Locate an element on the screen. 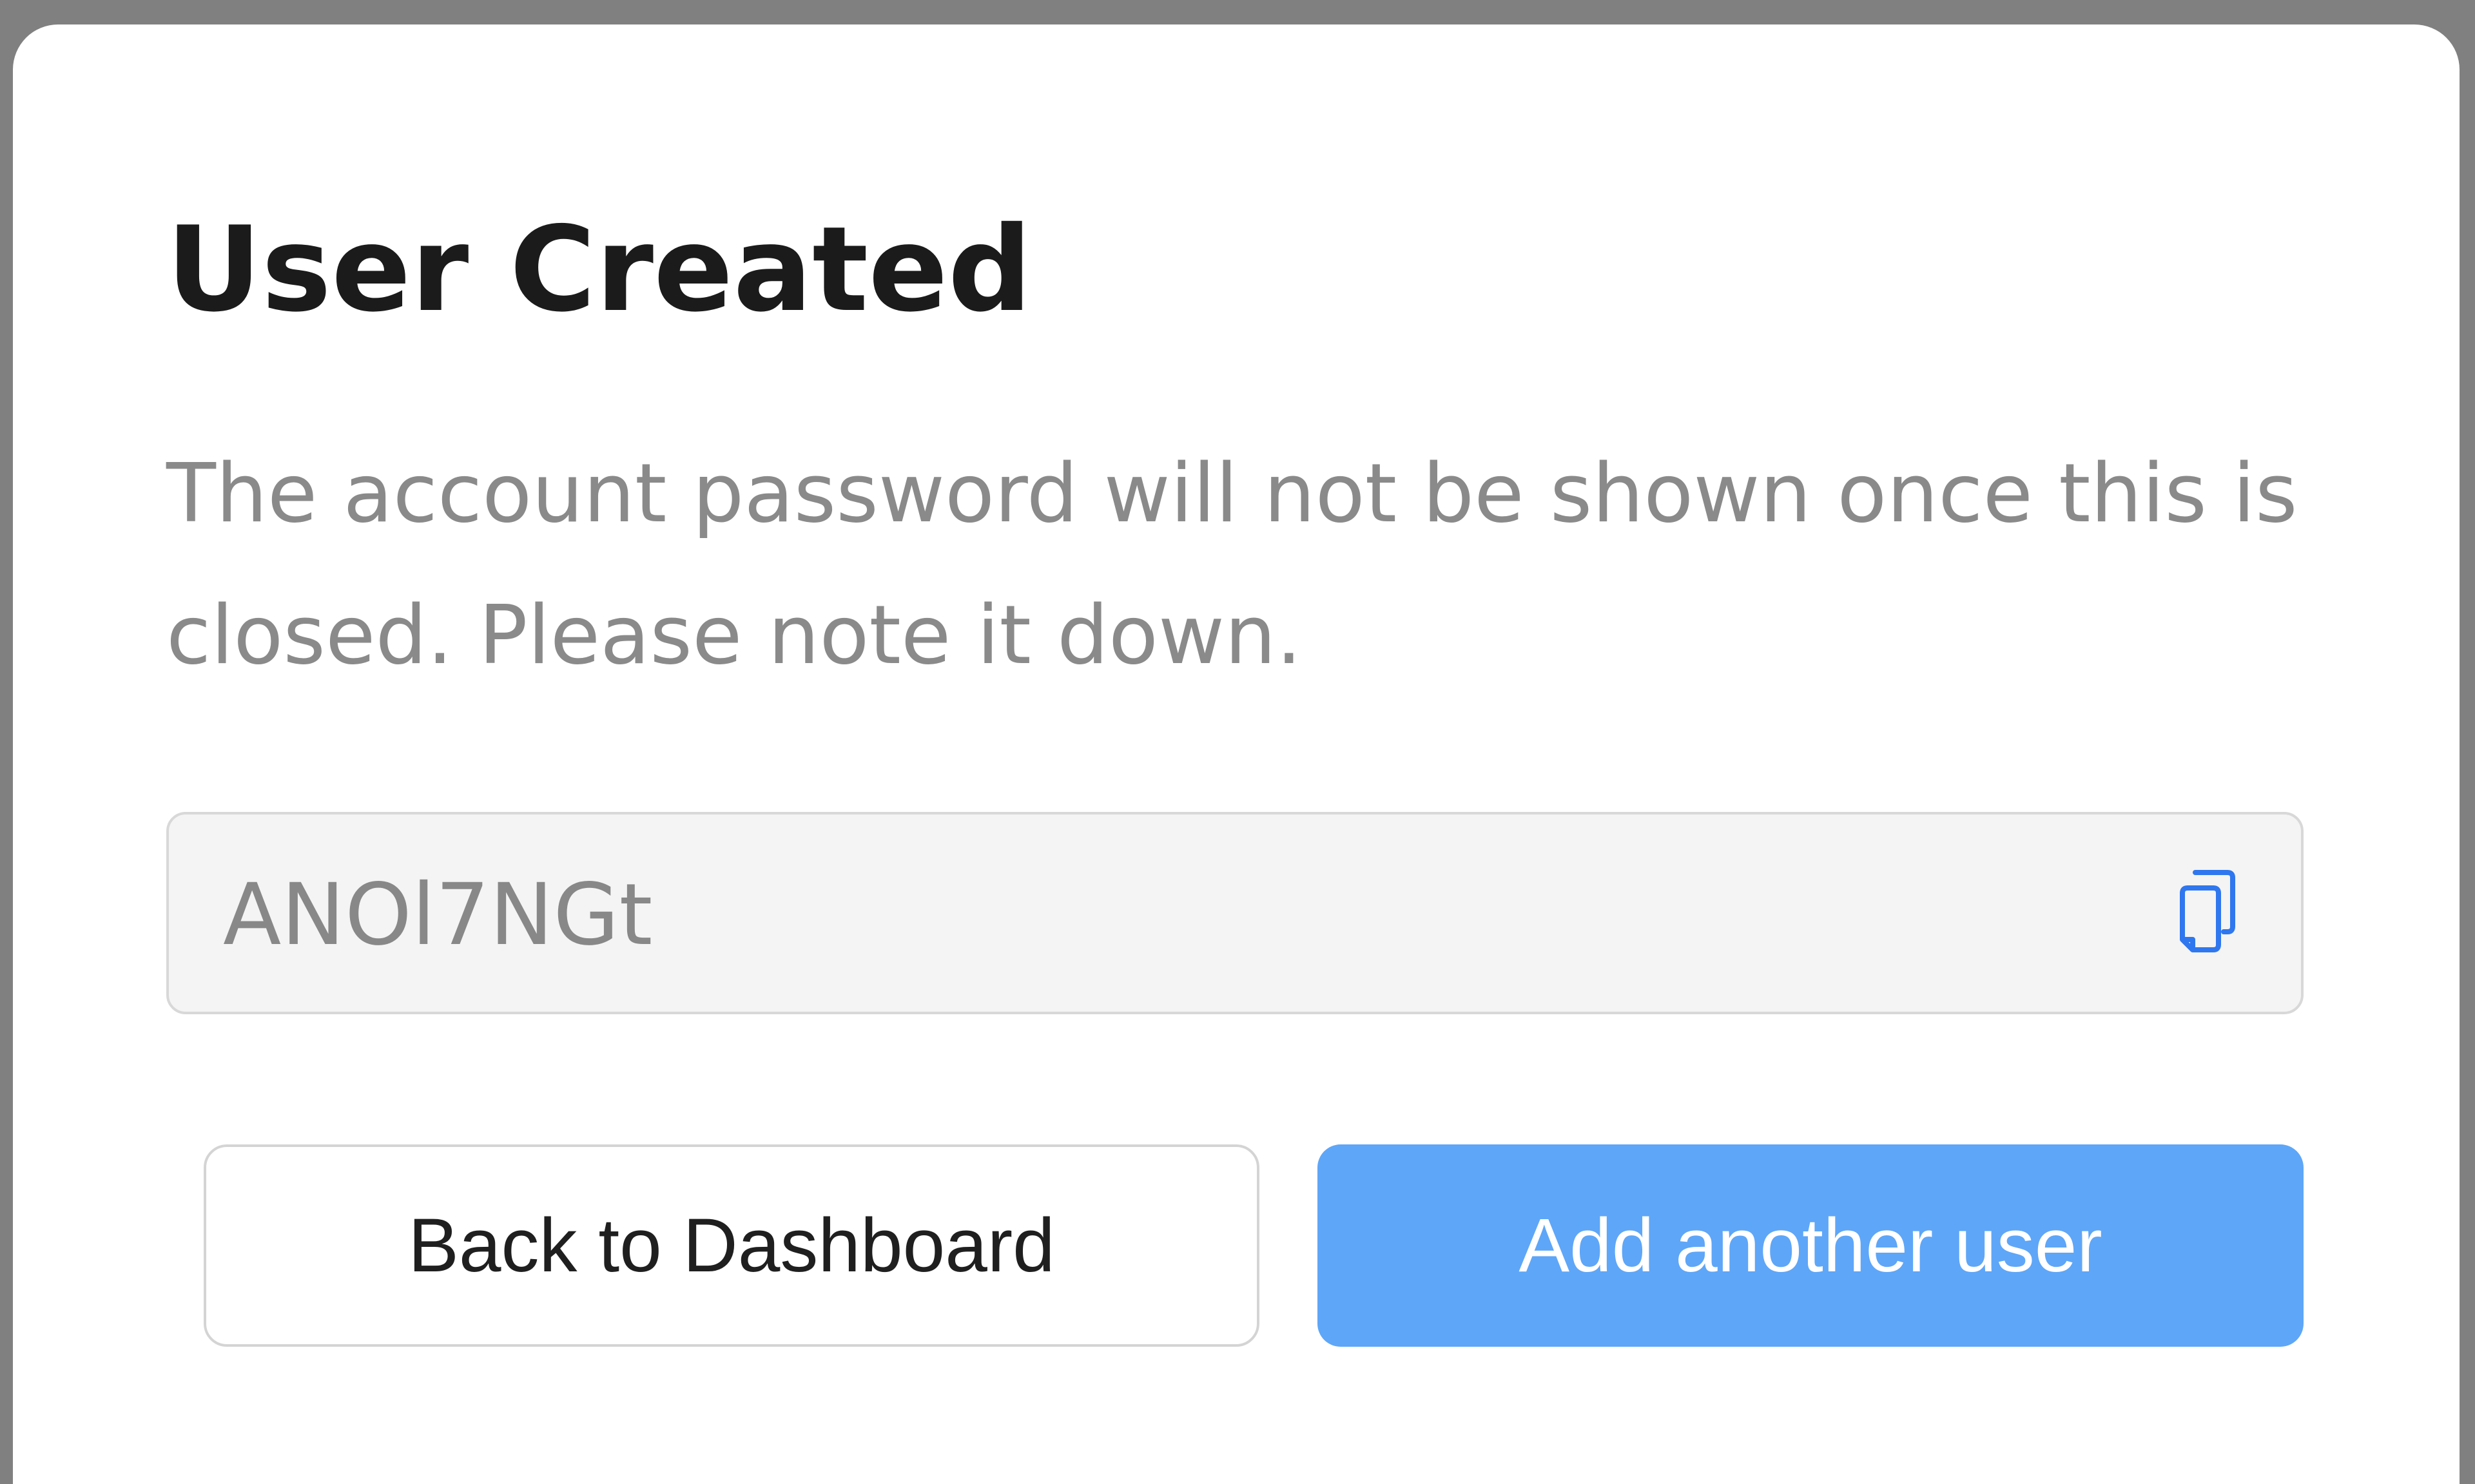 The height and width of the screenshot is (1484, 2475). dialog-title: User Created is located at coordinates (599, 269).